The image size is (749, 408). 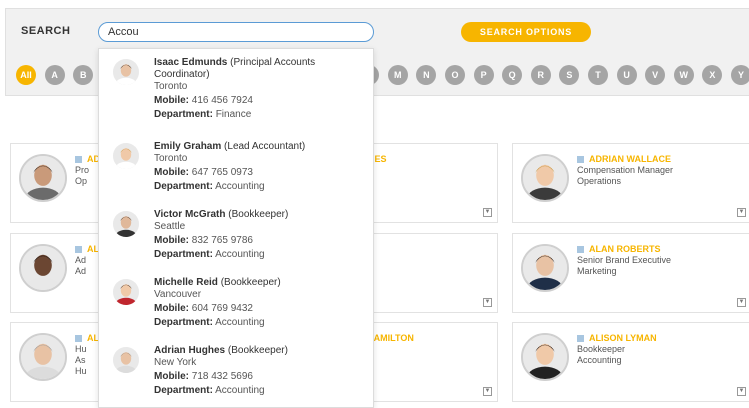 What do you see at coordinates (397, 75) in the screenshot?
I see `letter-filter-m: M` at bounding box center [397, 75].